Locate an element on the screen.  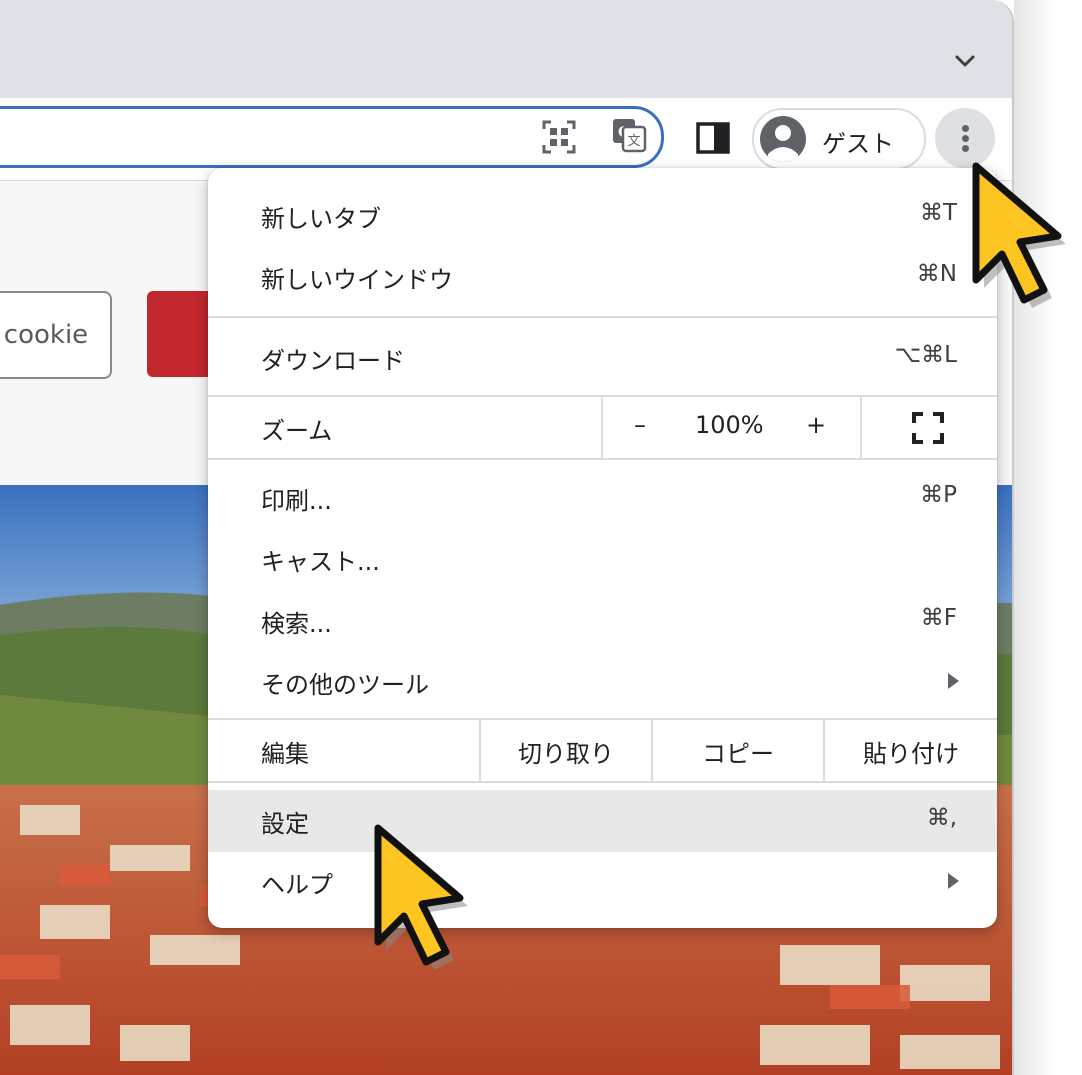
copy-button: コピー is located at coordinates (738, 751).